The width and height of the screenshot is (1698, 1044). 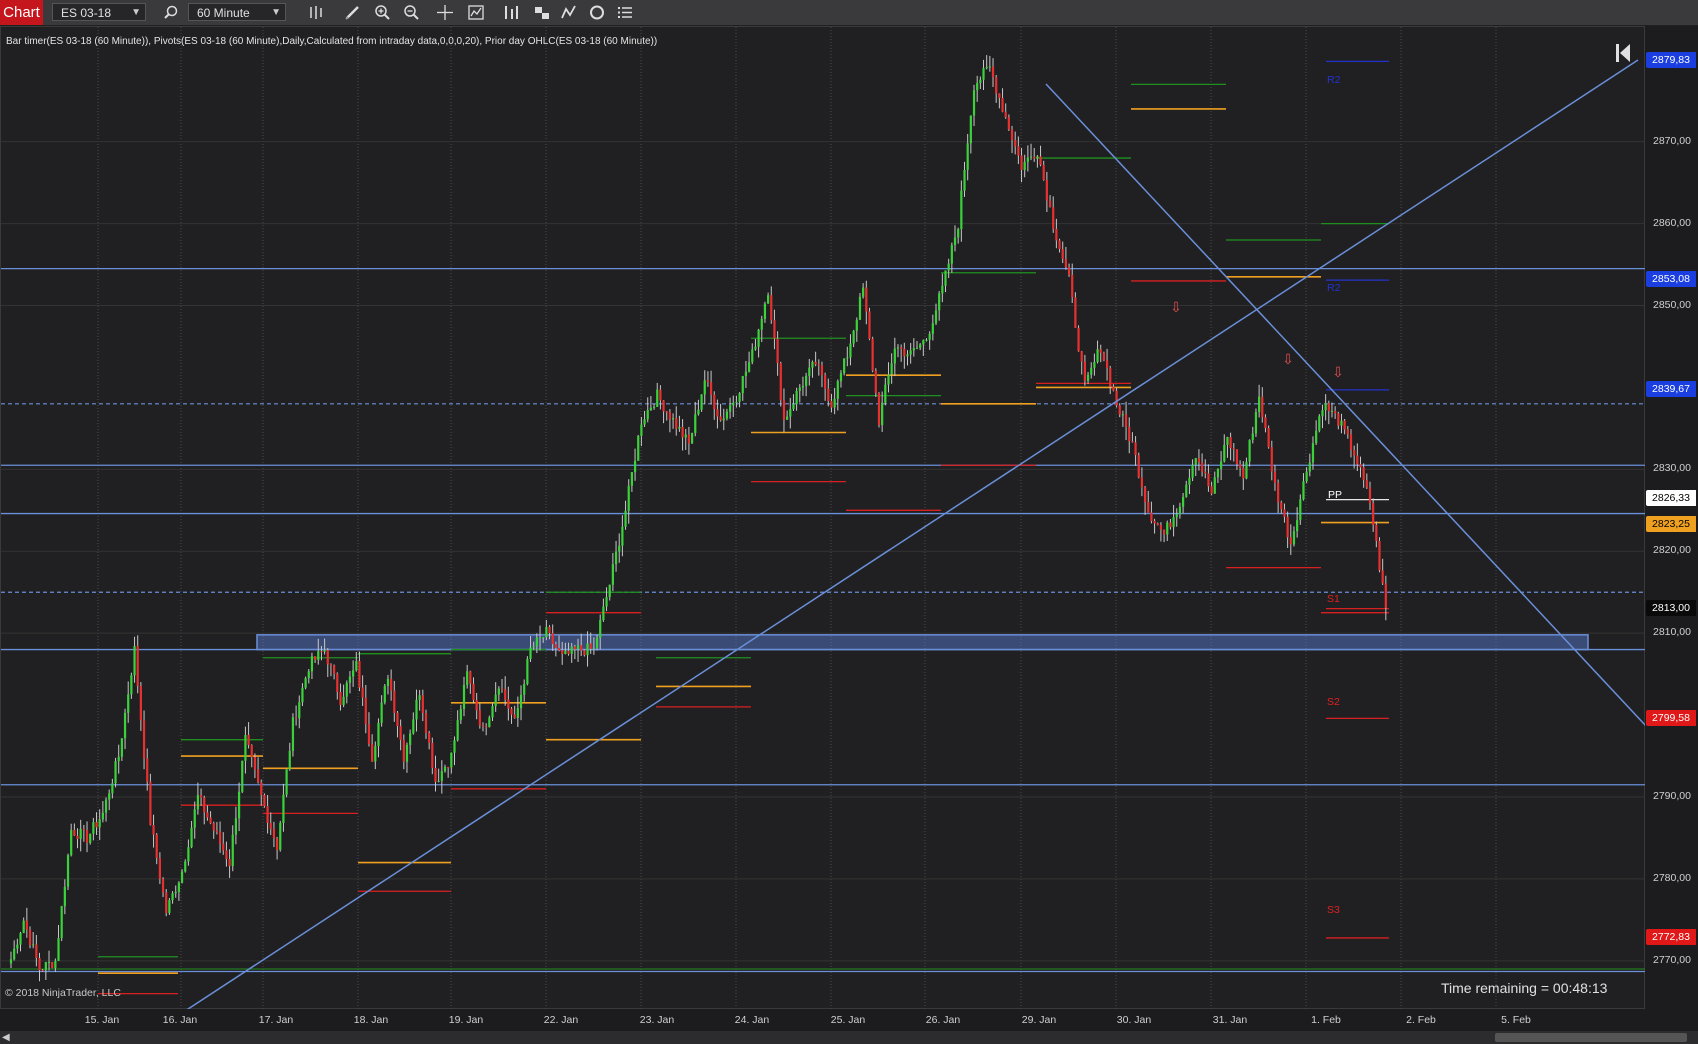 I want to click on horizontal-scrollbar: ◀, so click(x=849, y=1037).